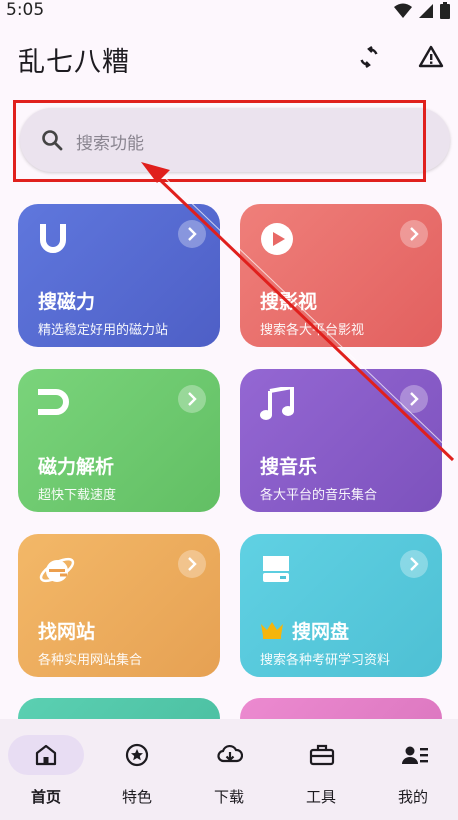  What do you see at coordinates (137, 769) in the screenshot?
I see `nav-item-featured: 特色` at bounding box center [137, 769].